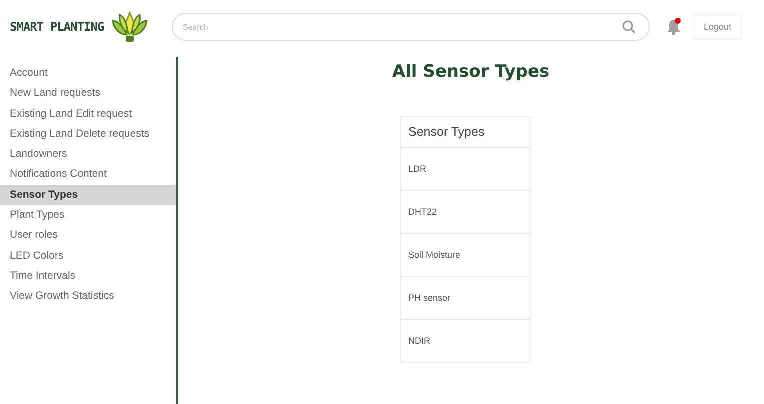 Image resolution: width=764 pixels, height=404 pixels. Describe the element at coordinates (88, 114) in the screenshot. I see `sidebar-item: Existing Land Edit request` at that location.